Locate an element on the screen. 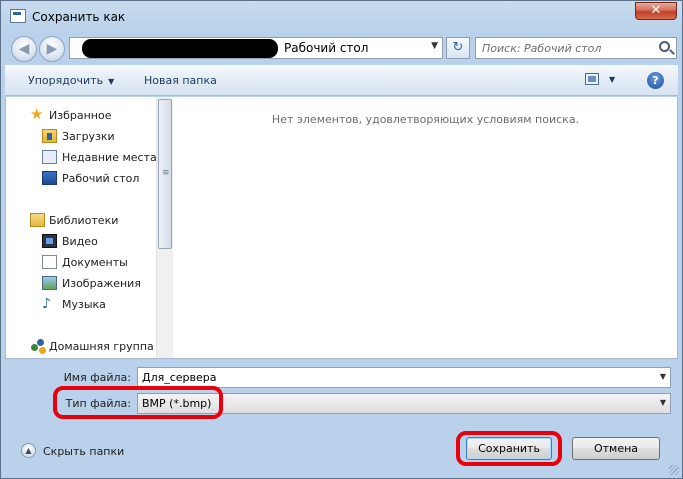  nav-item-recent: Недавние места is located at coordinates (81, 158).